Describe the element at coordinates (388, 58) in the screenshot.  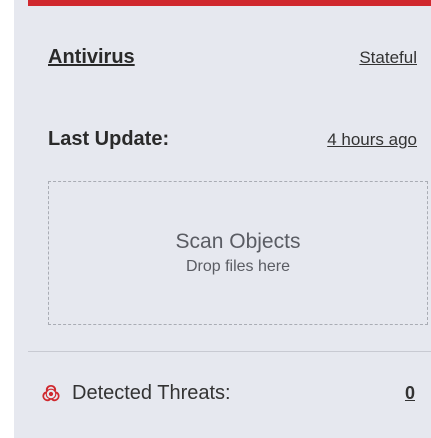
I see `mode-link: Stateful` at that location.